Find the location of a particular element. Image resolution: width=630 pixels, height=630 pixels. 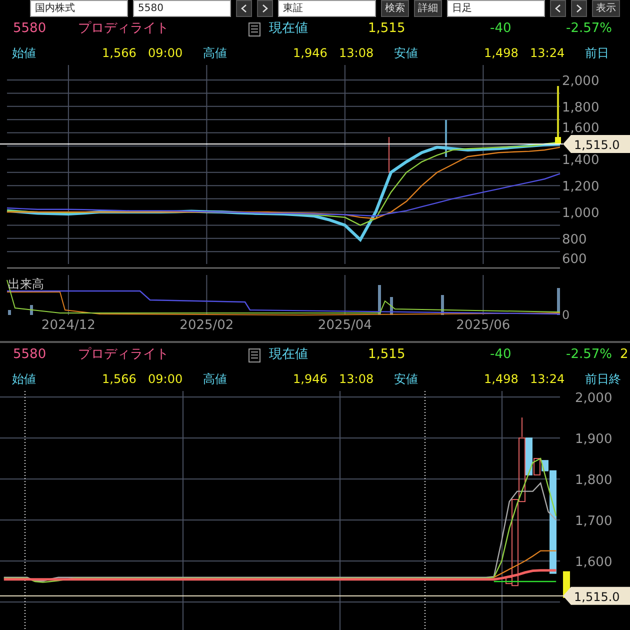

volume-label: 出来高 is located at coordinates (26, 284).